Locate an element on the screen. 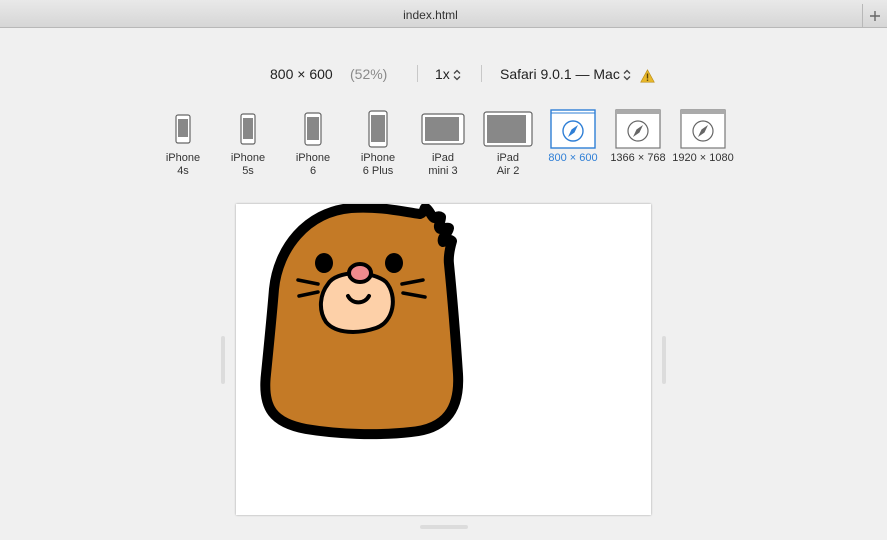 The width and height of the screenshot is (887, 540). device-label-line1: 1920 × 1080 is located at coordinates (703, 158).